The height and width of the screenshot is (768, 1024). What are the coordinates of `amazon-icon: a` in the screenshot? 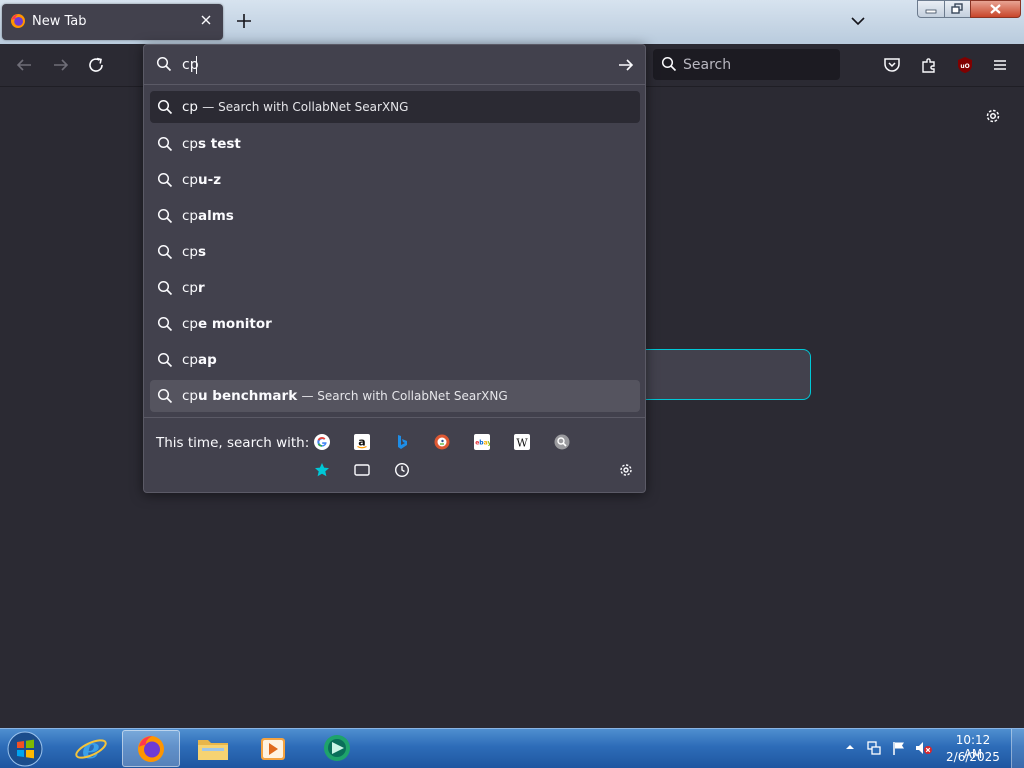 It's located at (362, 442).